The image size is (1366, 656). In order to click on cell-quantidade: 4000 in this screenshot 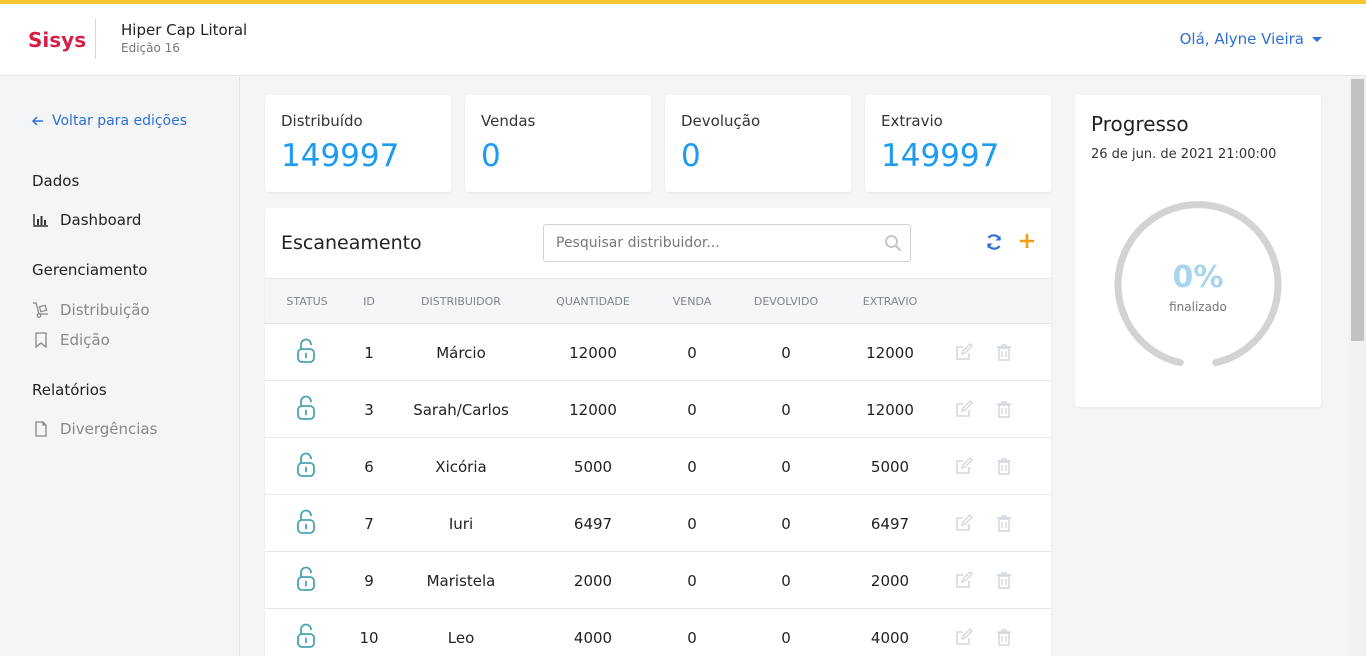, I will do `click(593, 638)`.